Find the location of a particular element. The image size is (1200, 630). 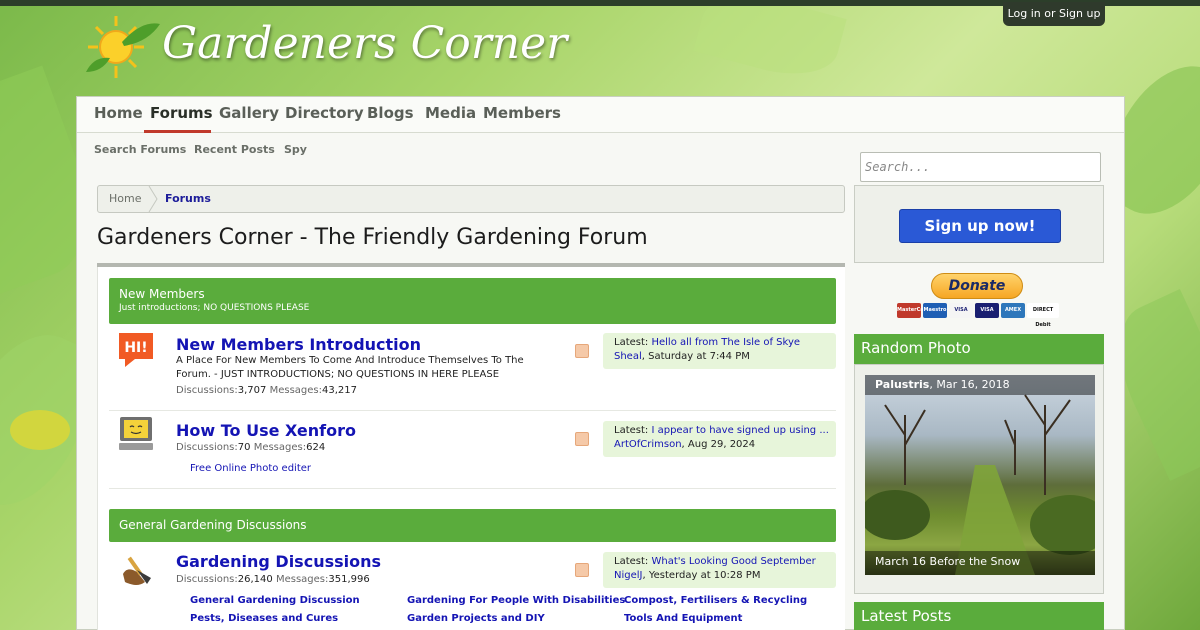

latest-post-time: , Aug 29, 2024 is located at coordinates (718, 444).